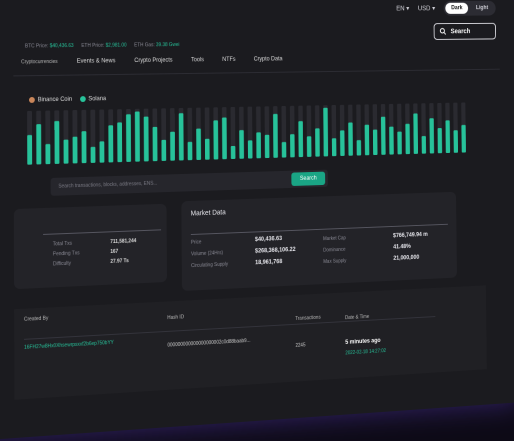 The image size is (514, 441). What do you see at coordinates (246, 133) in the screenshot?
I see `price-bar-chart` at bounding box center [246, 133].